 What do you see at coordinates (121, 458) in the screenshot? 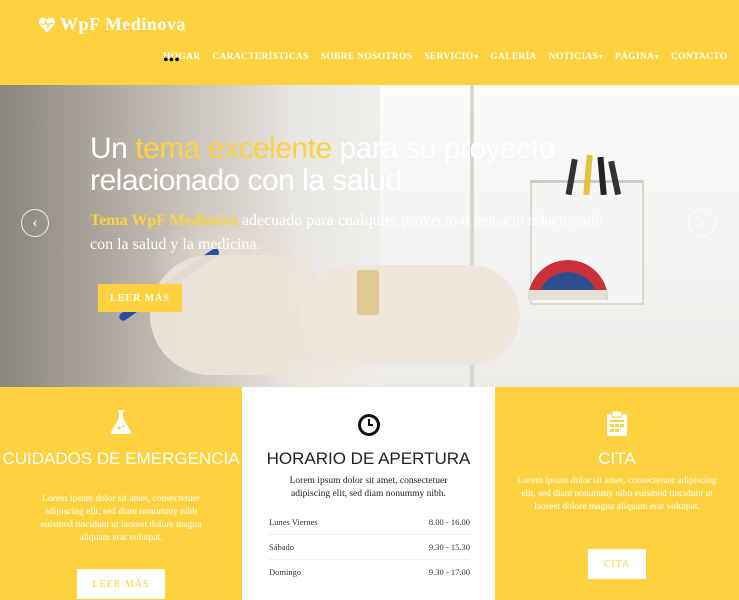
I see `emergency-heading: CUIDADOS DE EMERGENCIA` at bounding box center [121, 458].